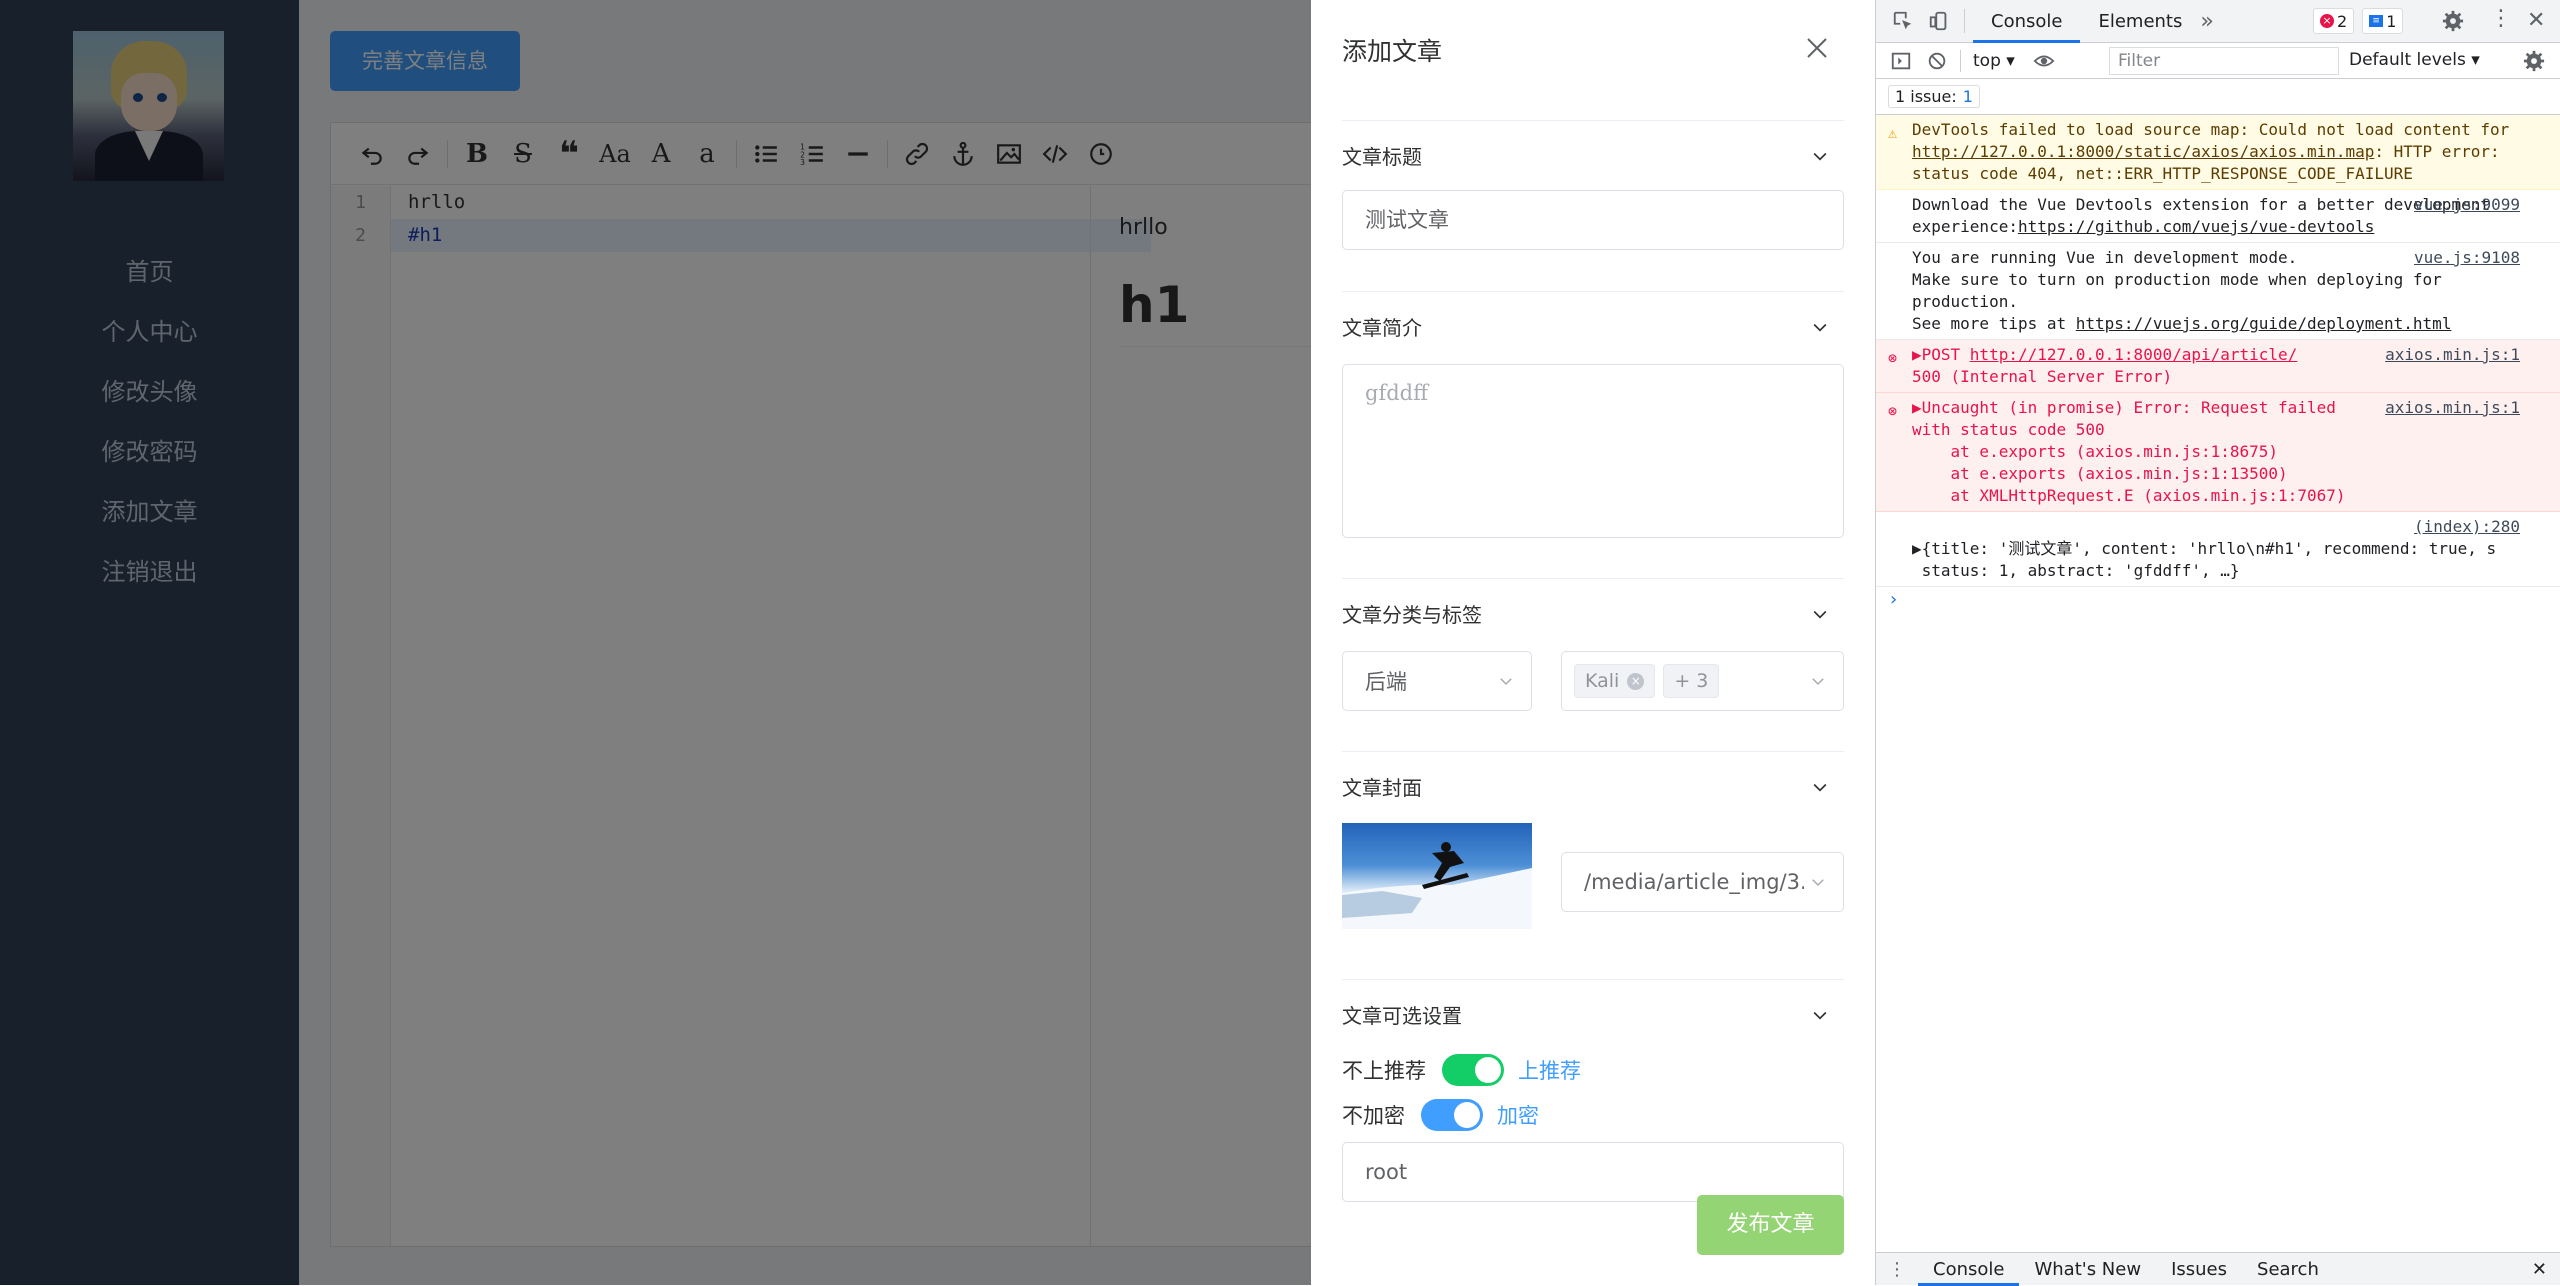  Describe the element at coordinates (1437, 876) in the screenshot. I see `cover-preview-image` at that location.